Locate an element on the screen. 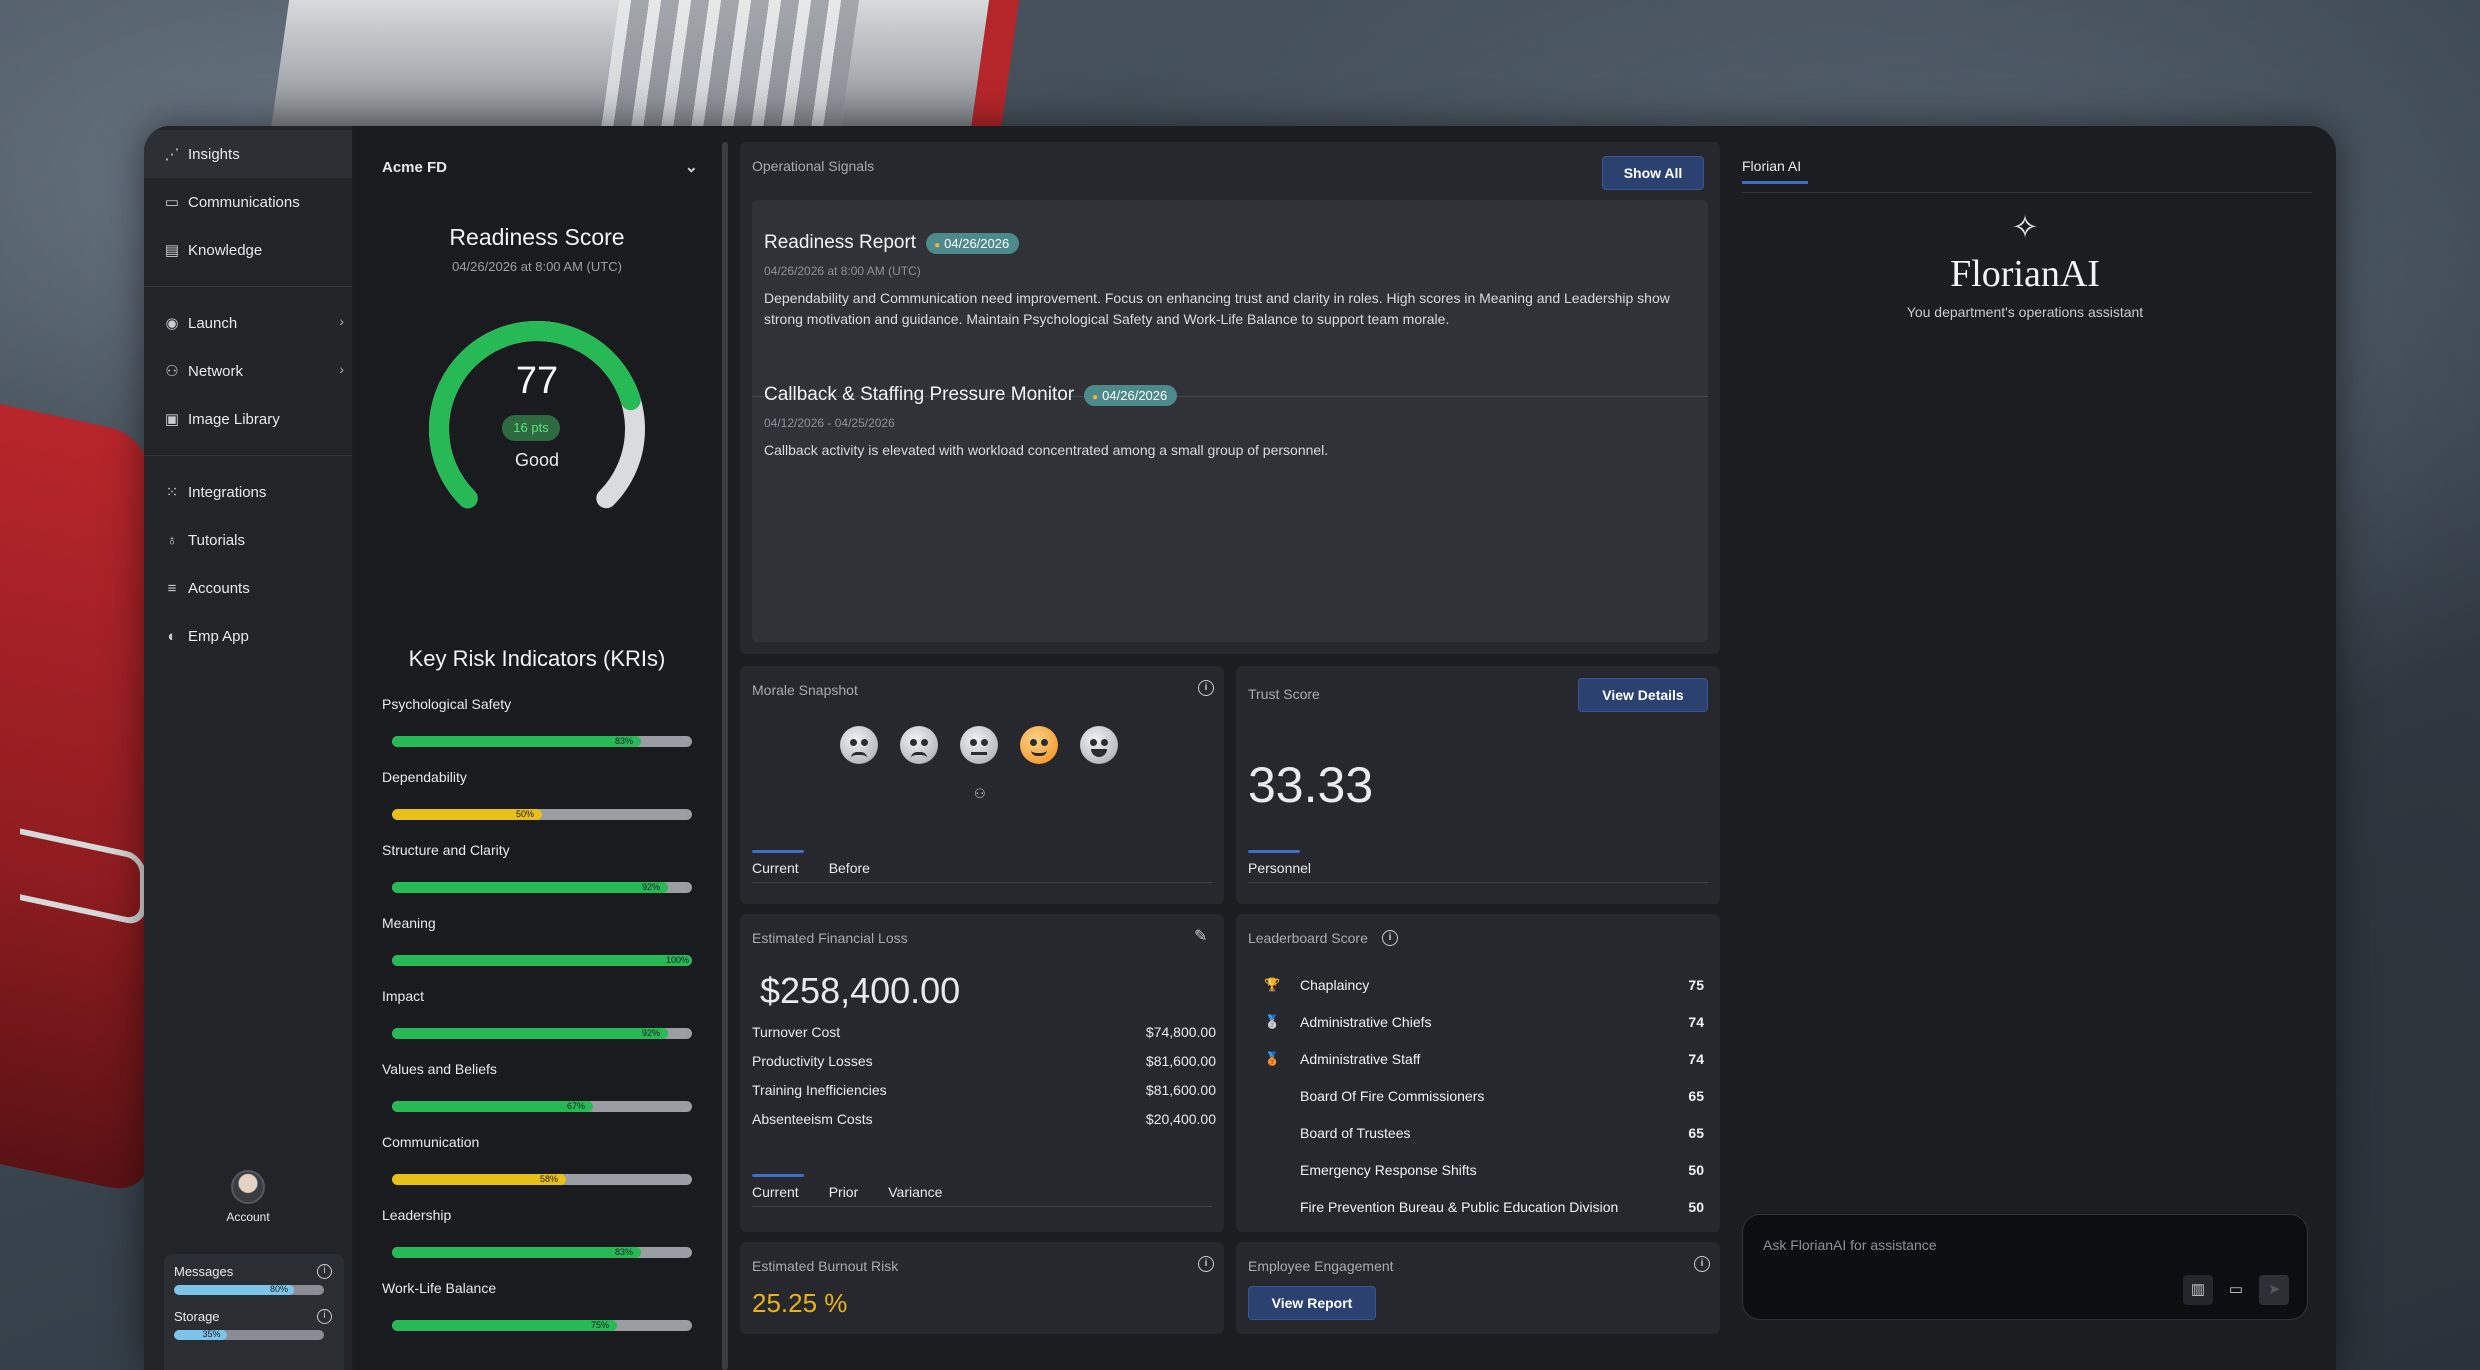 This screenshot has height=1370, width=2480. sidebar-item-tutorials: ♁ Tutorials is located at coordinates (248, 540).